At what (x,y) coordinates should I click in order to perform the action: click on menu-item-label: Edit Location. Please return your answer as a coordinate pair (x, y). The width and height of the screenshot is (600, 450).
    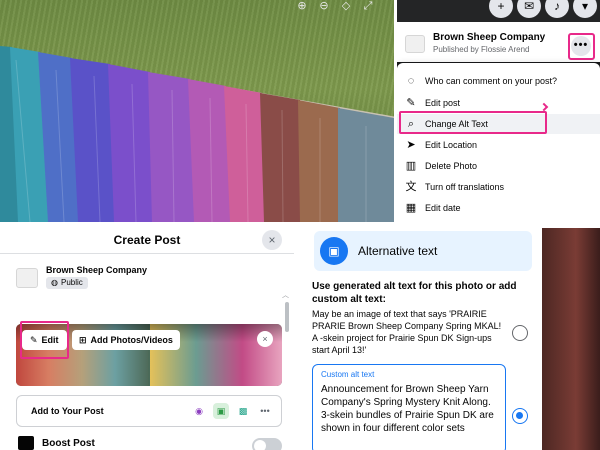
    Looking at the image, I should click on (451, 145).